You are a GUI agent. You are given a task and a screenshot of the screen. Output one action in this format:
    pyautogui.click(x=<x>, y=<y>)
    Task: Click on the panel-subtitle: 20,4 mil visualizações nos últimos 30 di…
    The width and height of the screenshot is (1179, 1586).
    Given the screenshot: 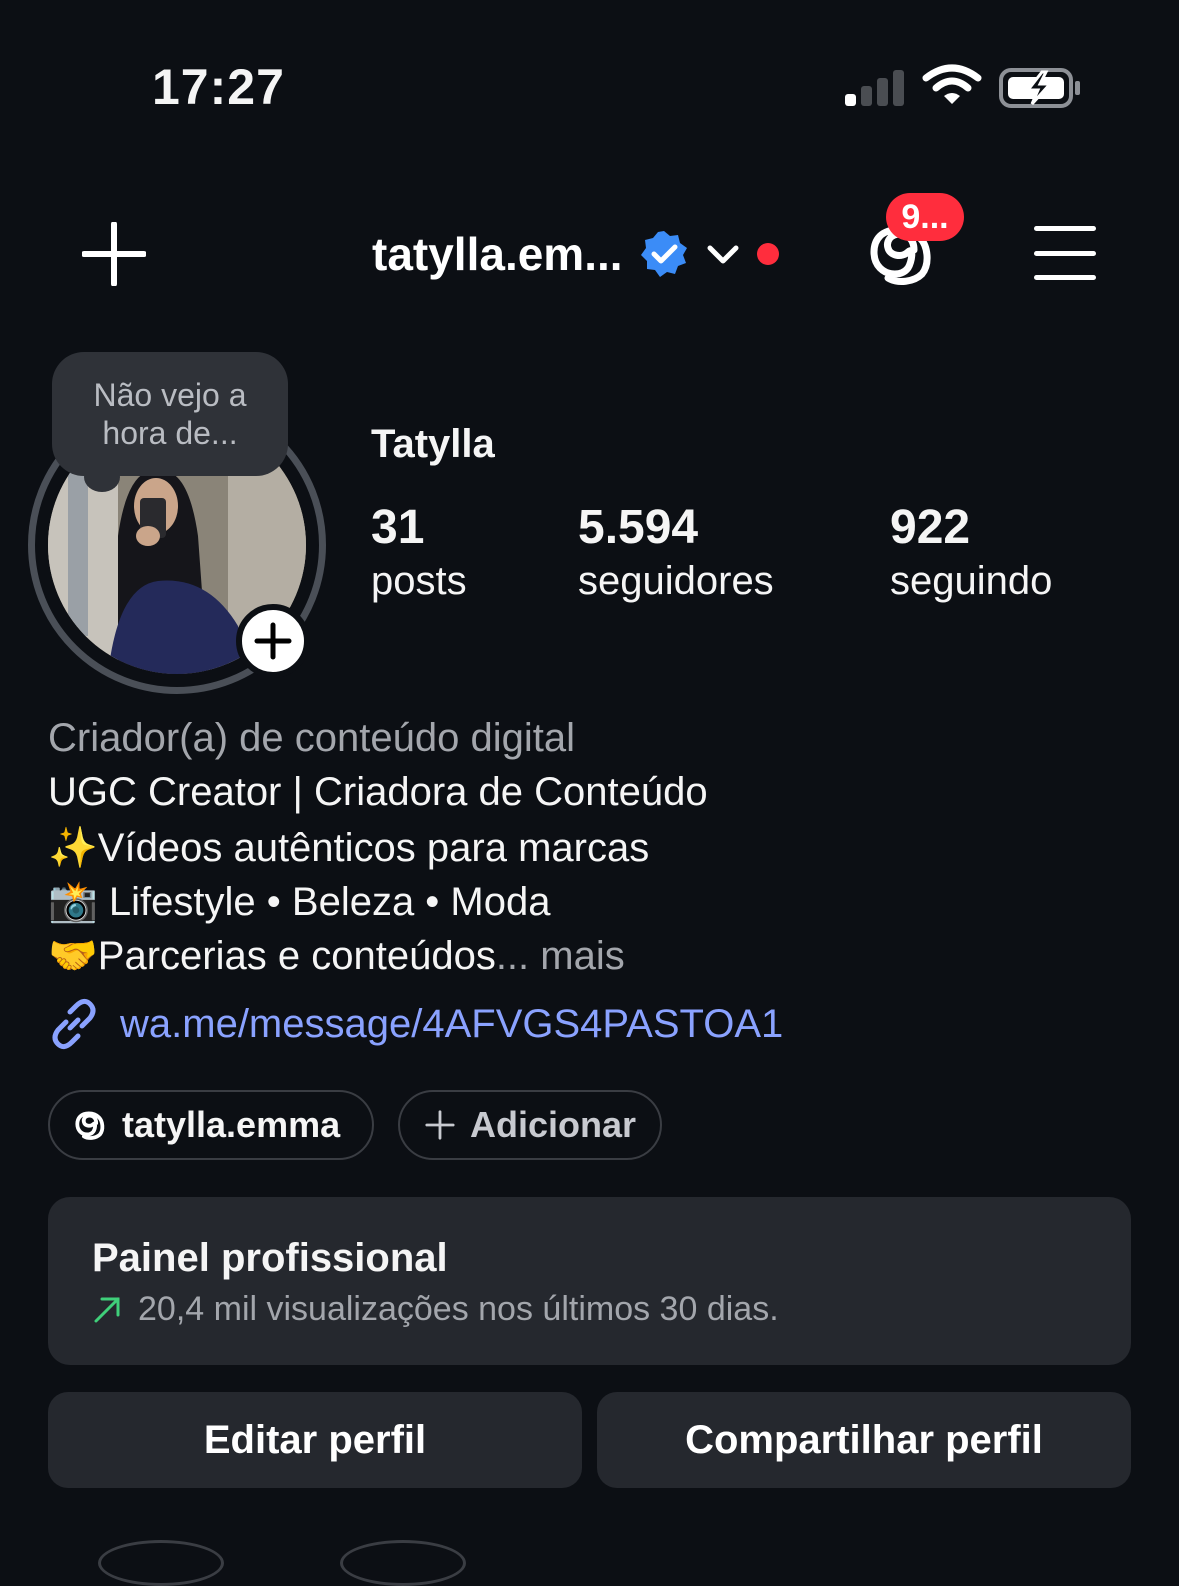 What is the action you would take?
    pyautogui.click(x=435, y=1309)
    